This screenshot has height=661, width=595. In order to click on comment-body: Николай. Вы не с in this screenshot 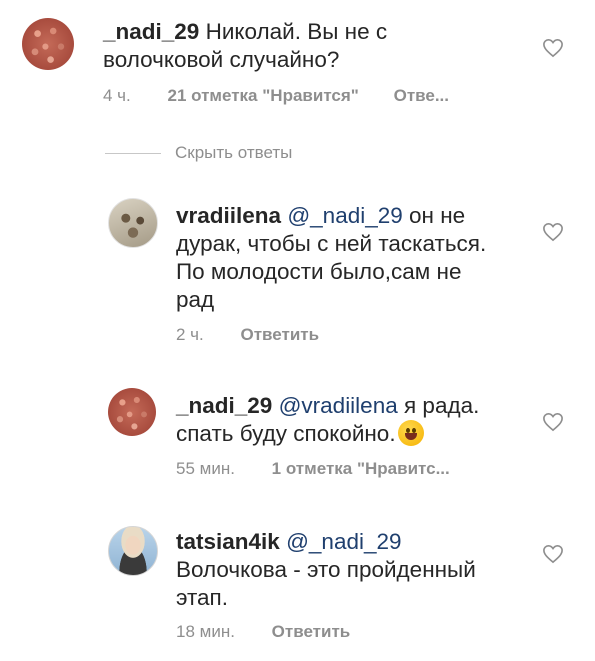, I will do `click(296, 31)`.